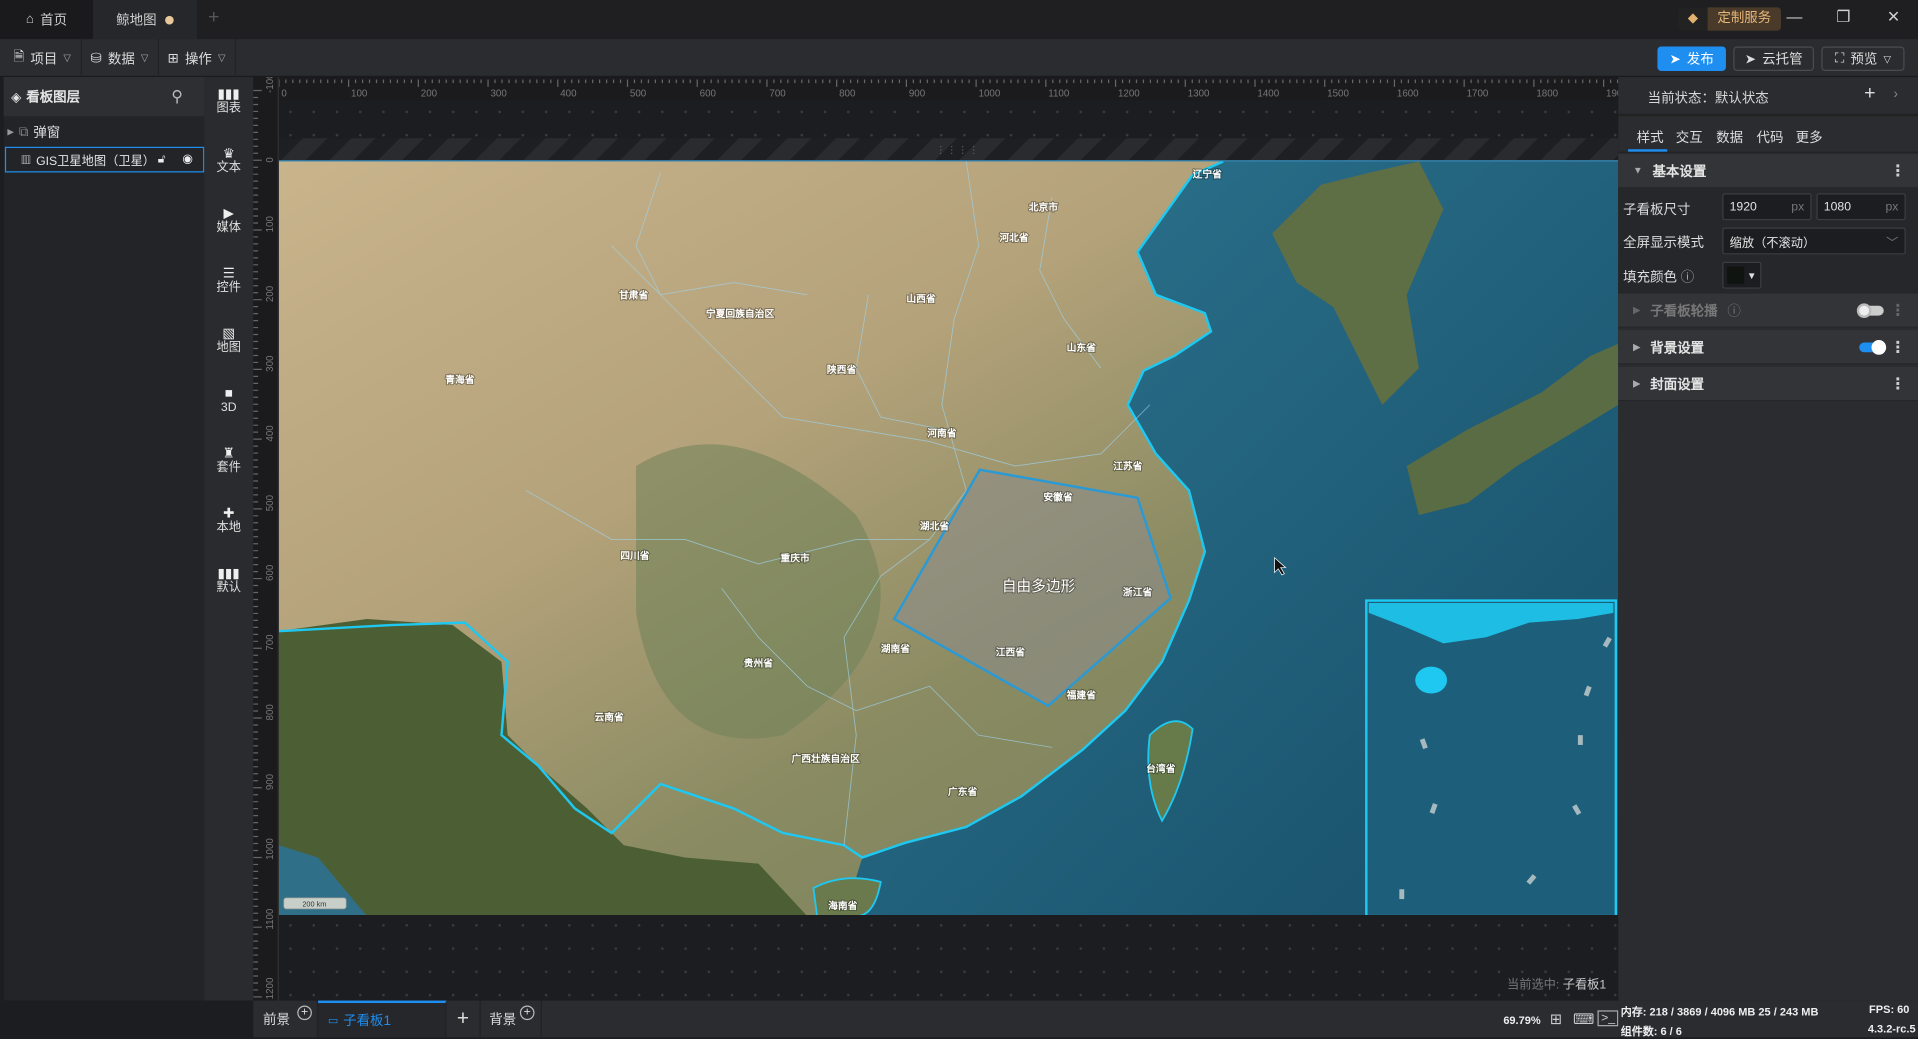 The width and height of the screenshot is (1918, 1039). Describe the element at coordinates (228, 581) in the screenshot. I see `tool-default: ▮▮▮ 默认` at that location.